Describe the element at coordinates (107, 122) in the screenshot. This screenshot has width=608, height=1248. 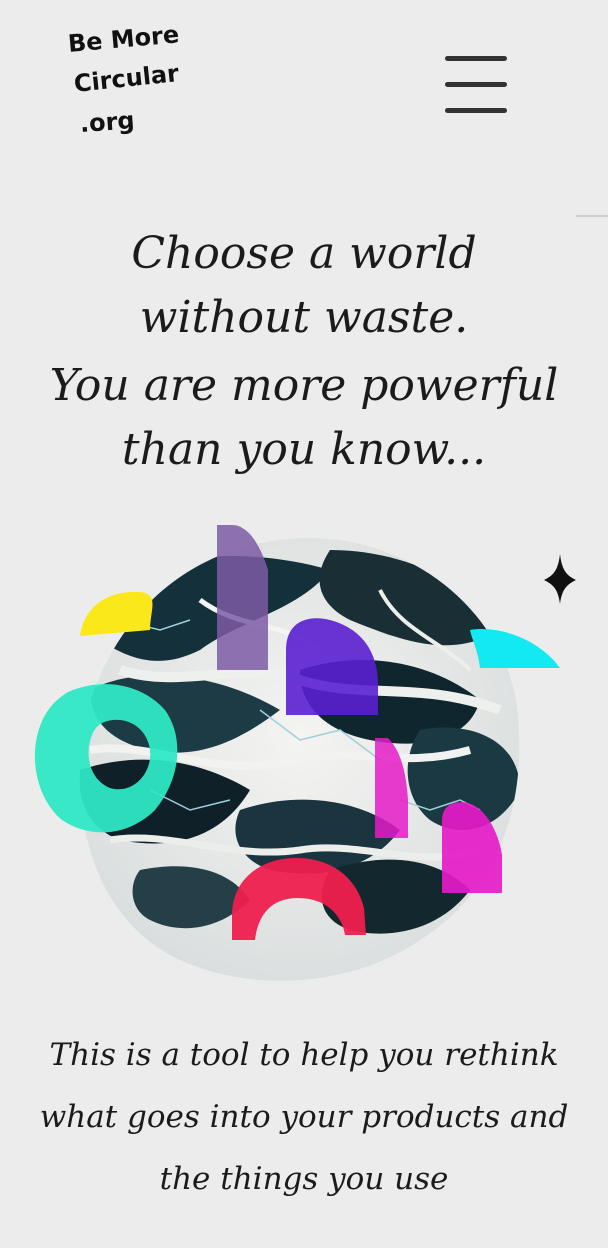
I see `logo-line-3: .org` at that location.